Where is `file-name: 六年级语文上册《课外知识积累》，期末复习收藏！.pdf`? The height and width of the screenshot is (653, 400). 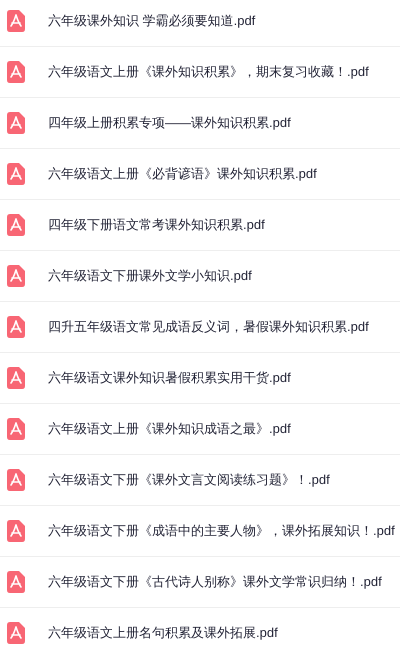 file-name: 六年级语文上册《课外知识积累》，期末复习收藏！.pdf is located at coordinates (208, 72).